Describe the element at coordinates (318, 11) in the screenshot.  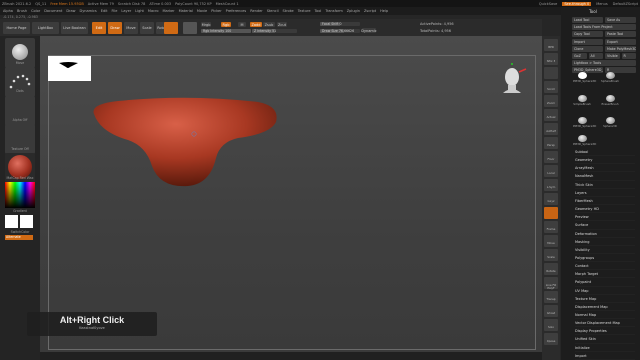
I see `menu-tool: Tool` at that location.